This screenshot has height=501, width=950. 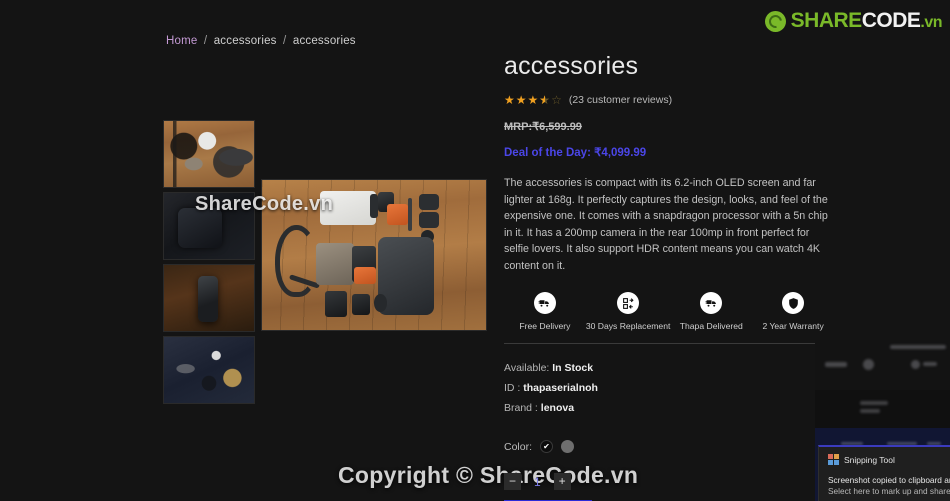 What do you see at coordinates (543, 127) in the screenshot?
I see `mrp-price: MRP:₹6,599.99` at bounding box center [543, 127].